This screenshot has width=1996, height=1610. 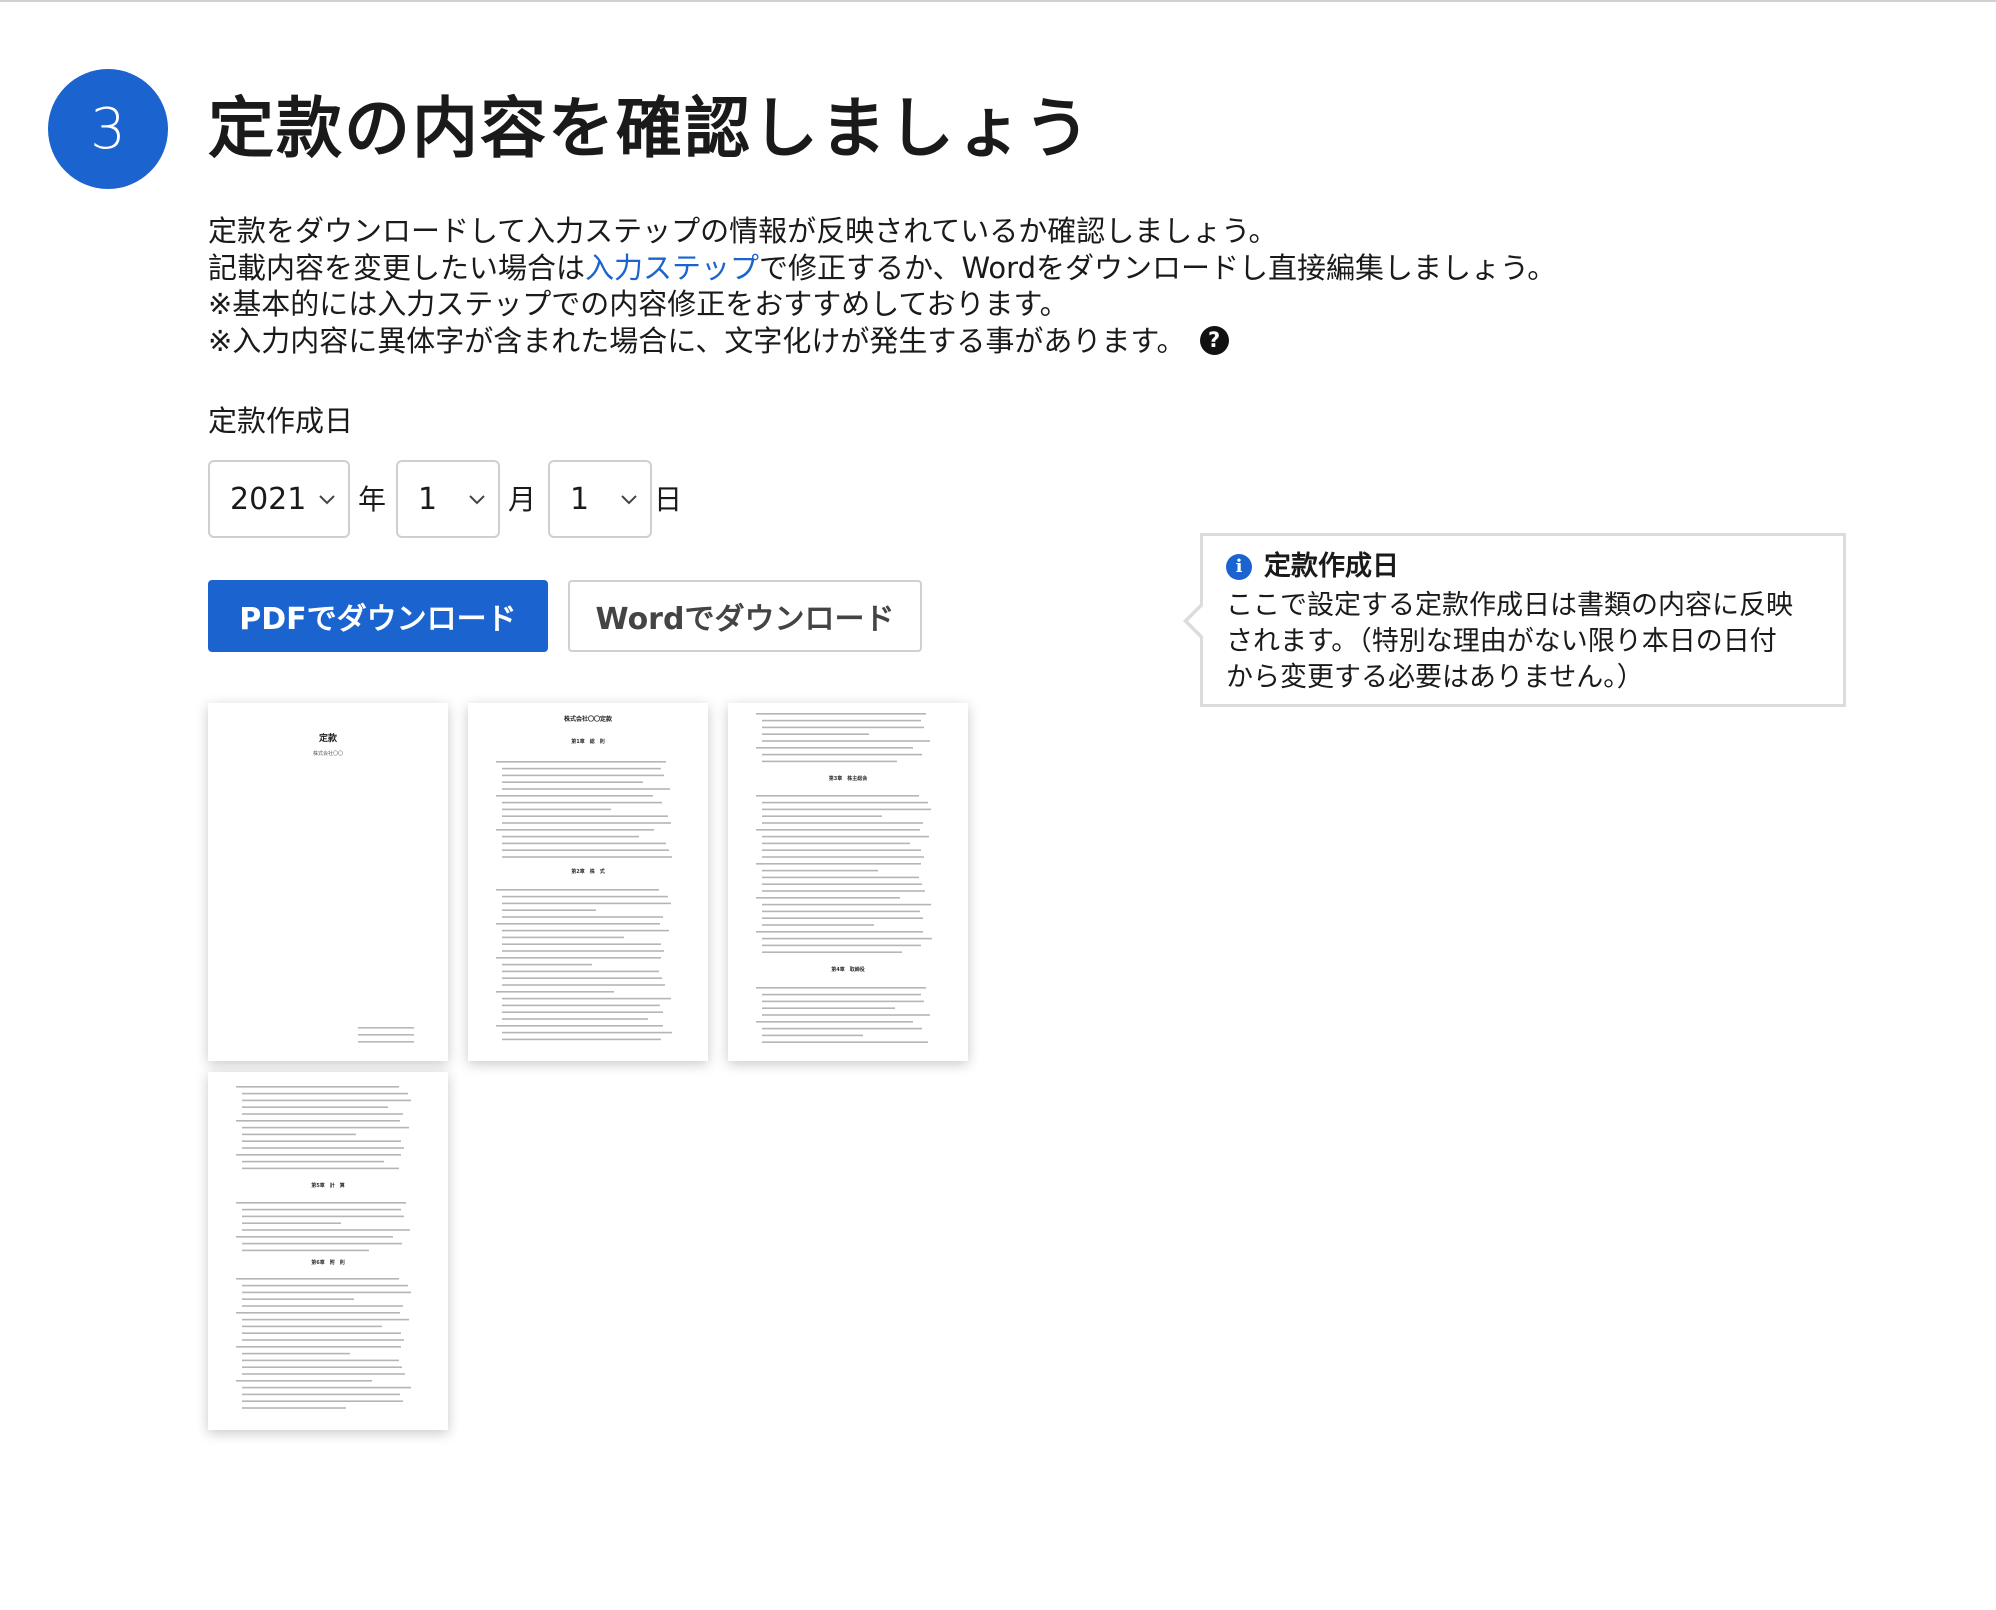 What do you see at coordinates (328, 1251) in the screenshot?
I see `preview-page-4: 第5章 計 算 第6章 附 則` at bounding box center [328, 1251].